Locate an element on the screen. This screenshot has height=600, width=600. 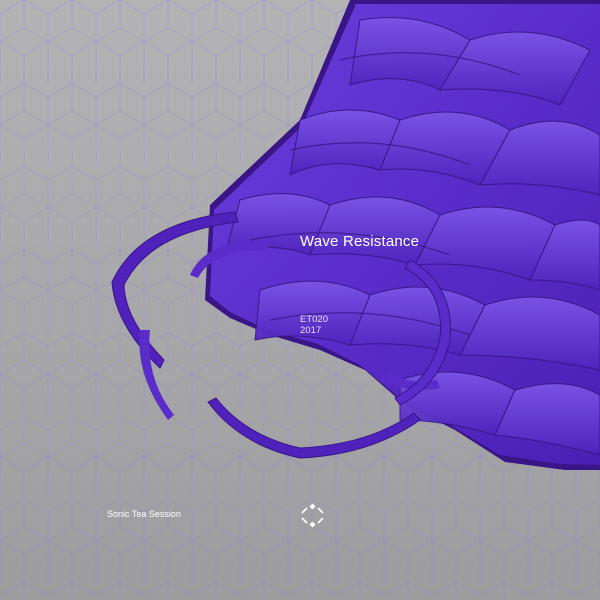
diamond-frame-icon is located at coordinates (312, 515).